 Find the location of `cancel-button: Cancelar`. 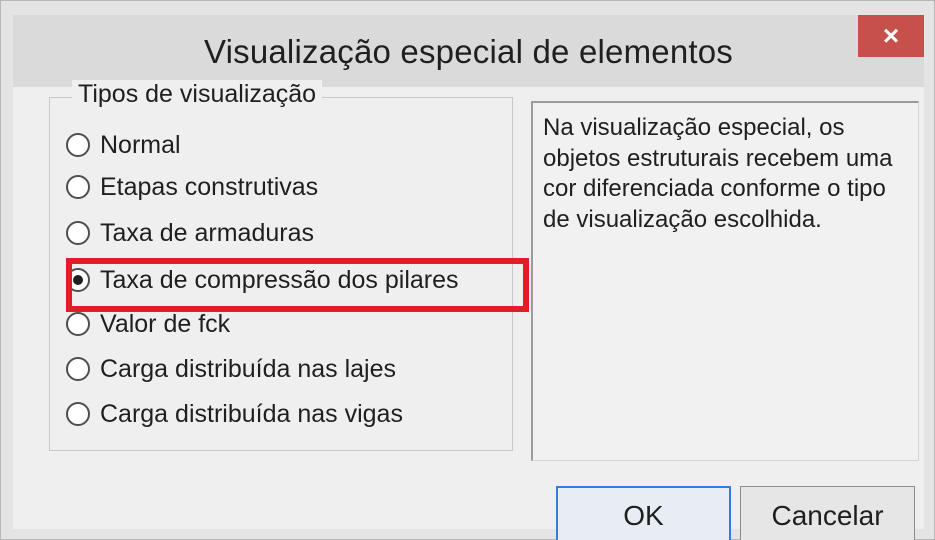

cancel-button: Cancelar is located at coordinates (827, 513).